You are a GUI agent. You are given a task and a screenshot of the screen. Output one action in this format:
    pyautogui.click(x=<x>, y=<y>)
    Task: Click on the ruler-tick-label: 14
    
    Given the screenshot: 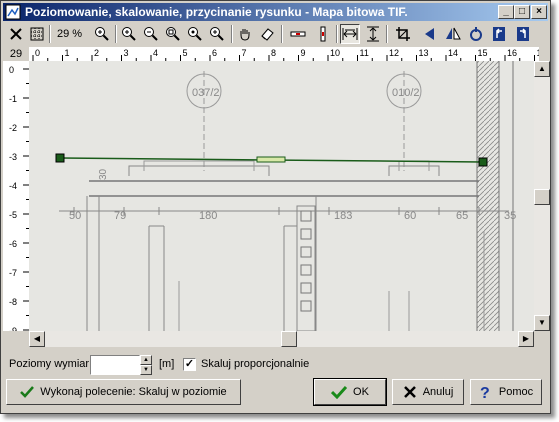 What is the action you would take?
    pyautogui.click(x=453, y=53)
    